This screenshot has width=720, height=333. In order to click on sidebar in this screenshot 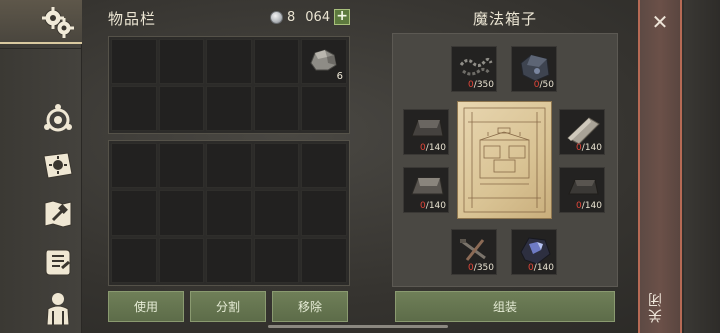, I will do `click(41, 166)`.